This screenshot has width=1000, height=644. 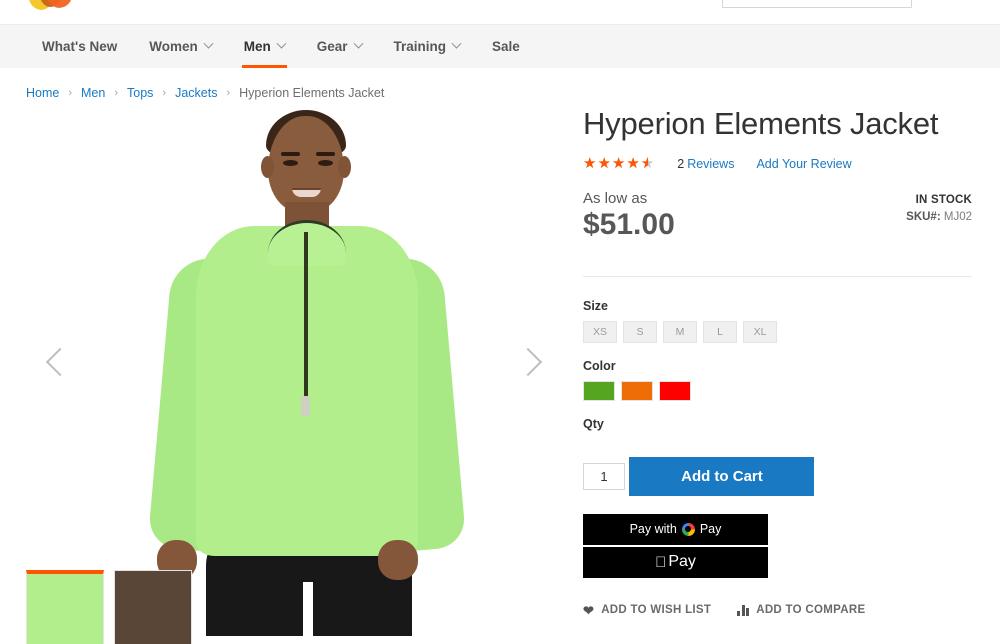 I want to click on nav-item-sale: Sale, so click(x=506, y=46).